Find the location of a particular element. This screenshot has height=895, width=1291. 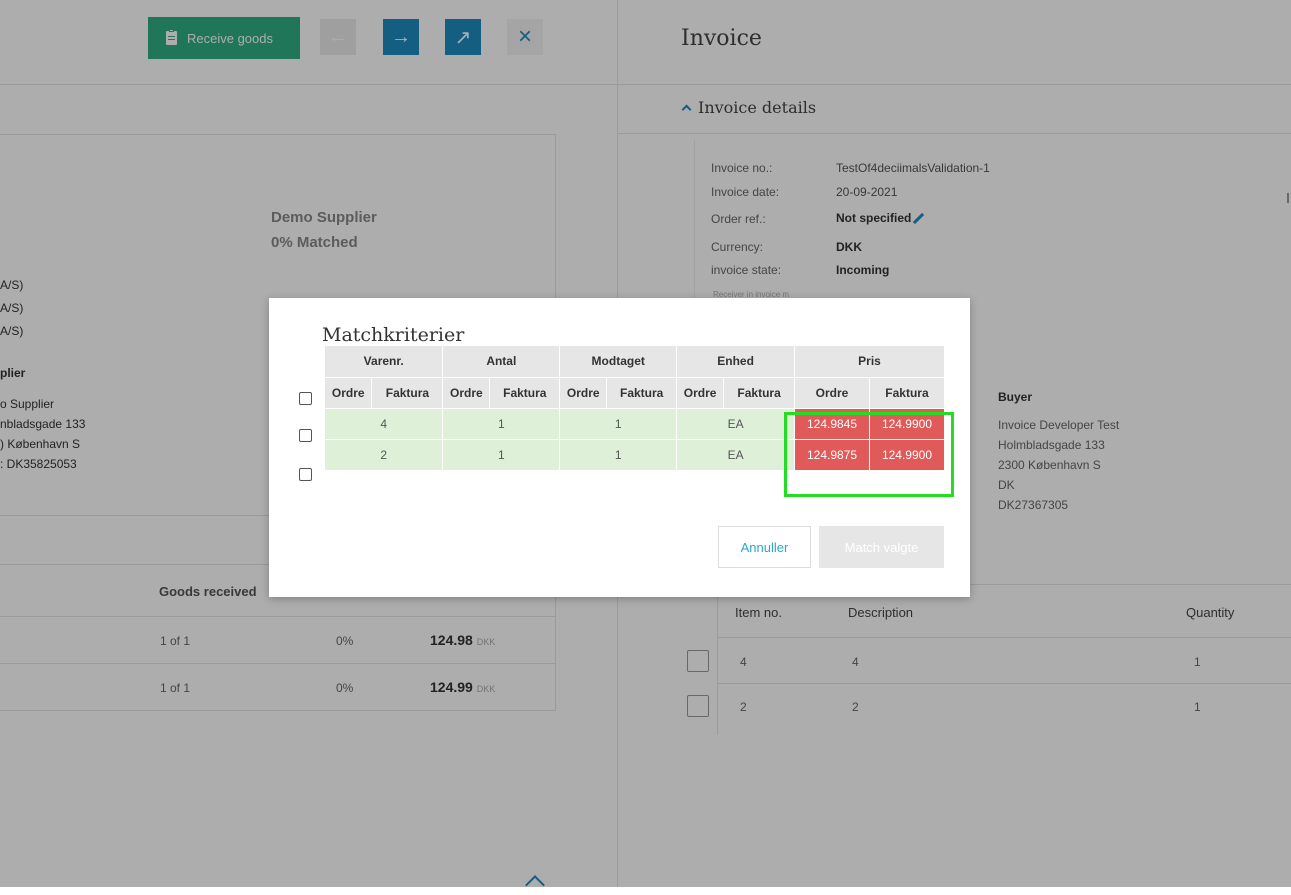

group-header: Pris is located at coordinates (869, 362).